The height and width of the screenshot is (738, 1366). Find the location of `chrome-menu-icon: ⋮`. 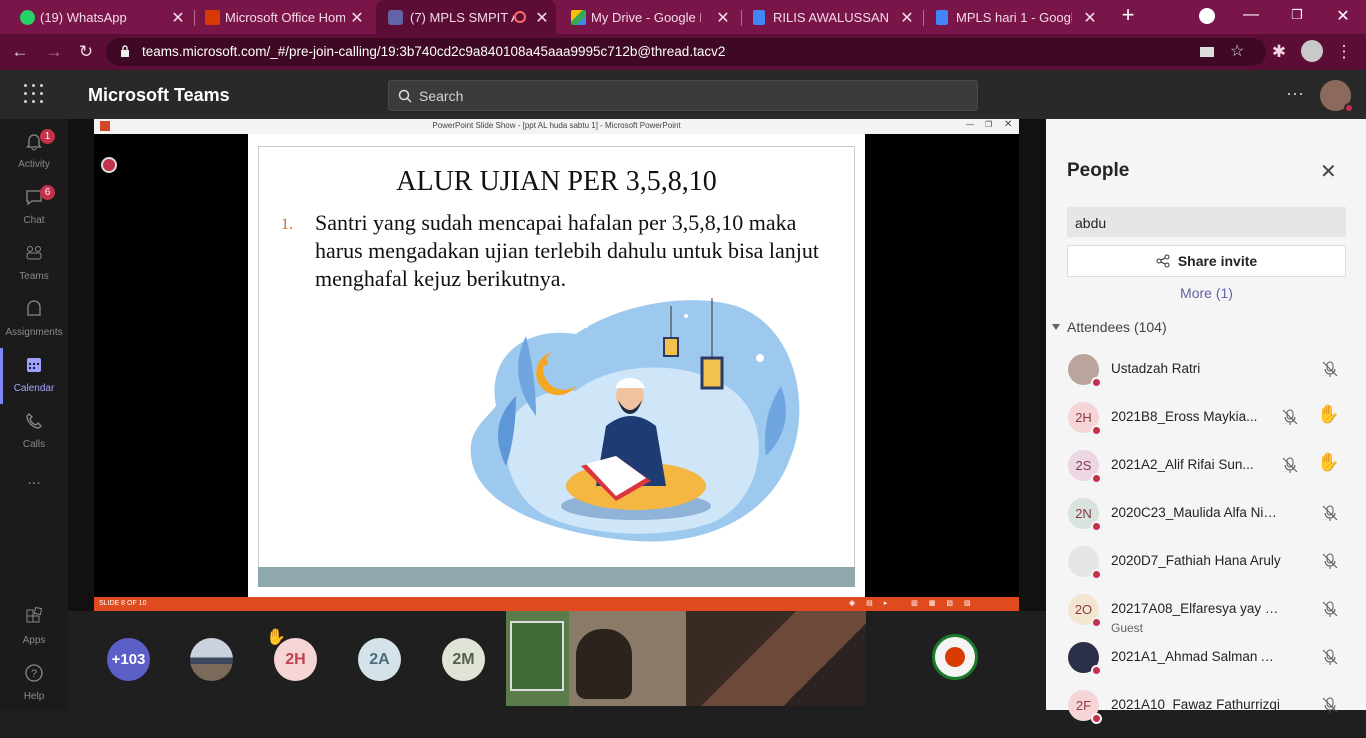

chrome-menu-icon: ⋮ is located at coordinates (1344, 52).